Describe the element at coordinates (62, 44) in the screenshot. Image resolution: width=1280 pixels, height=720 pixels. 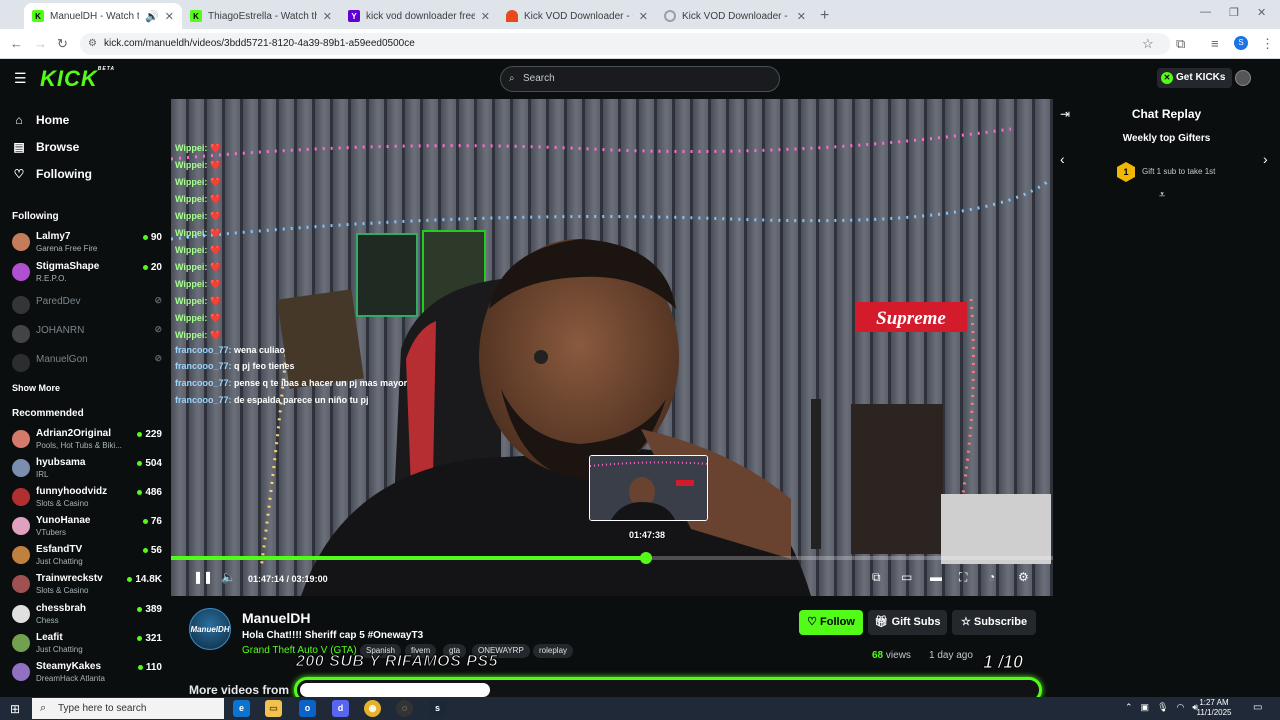
I see `reload-icon: ↻` at that location.